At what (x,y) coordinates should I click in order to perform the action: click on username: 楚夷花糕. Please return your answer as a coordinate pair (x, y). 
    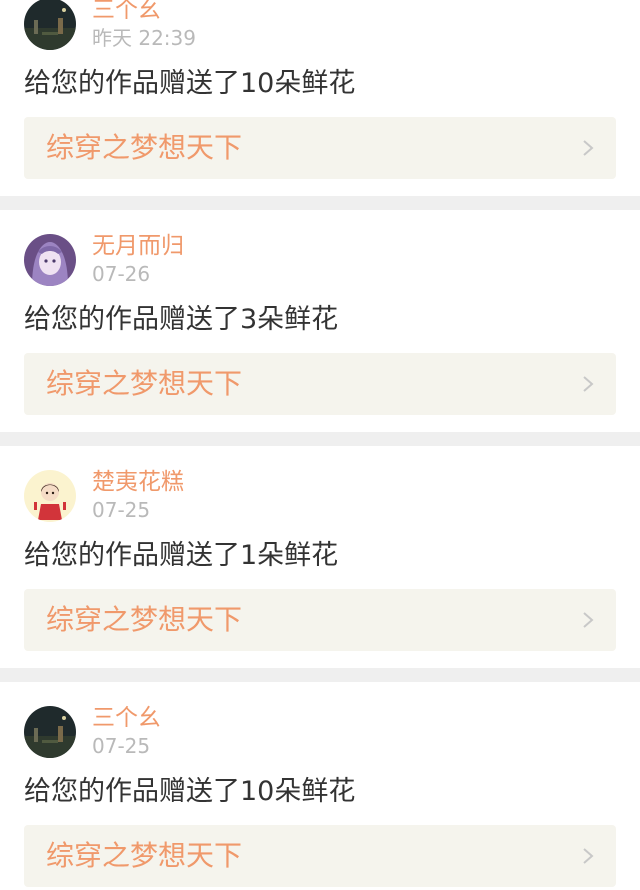
    Looking at the image, I should click on (138, 482).